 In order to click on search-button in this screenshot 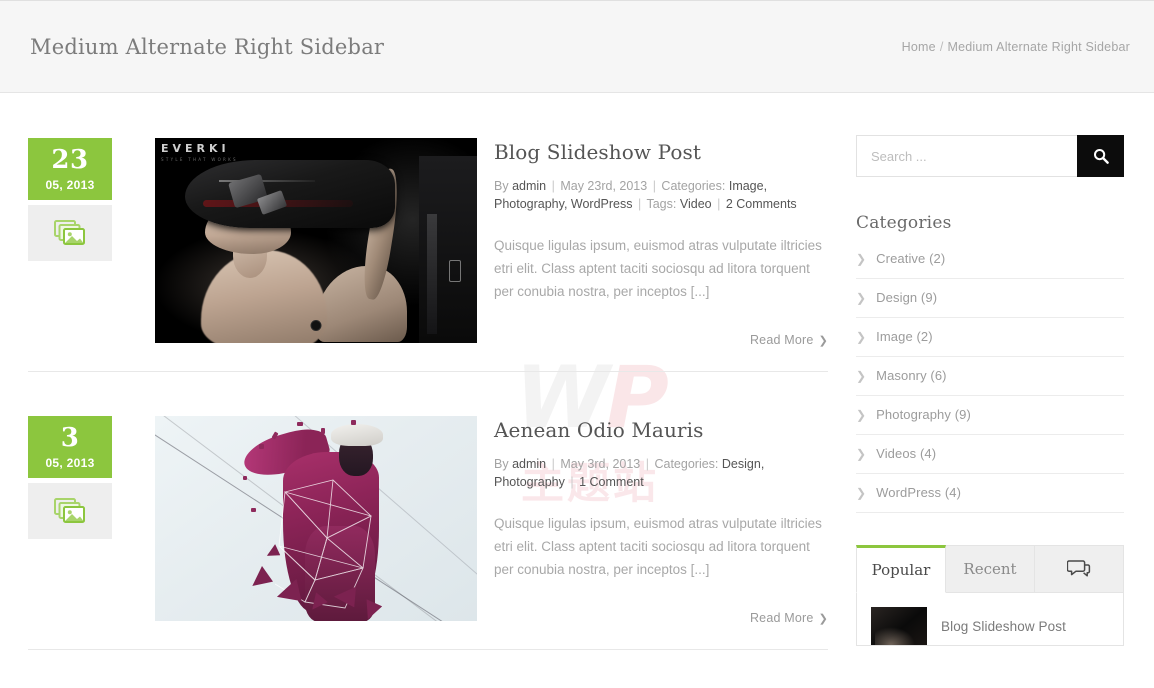, I will do `click(1100, 156)`.